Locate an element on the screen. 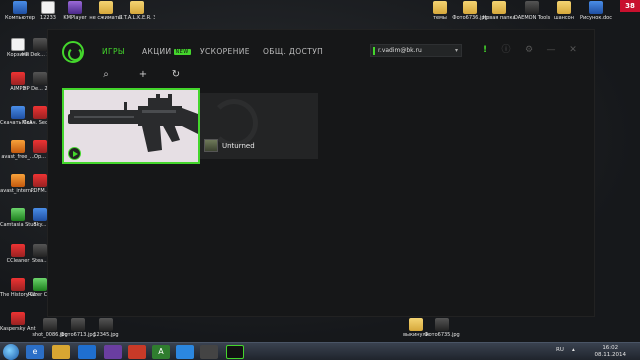 The width and height of the screenshot is (640, 360). alert-icon: ! is located at coordinates (485, 50).